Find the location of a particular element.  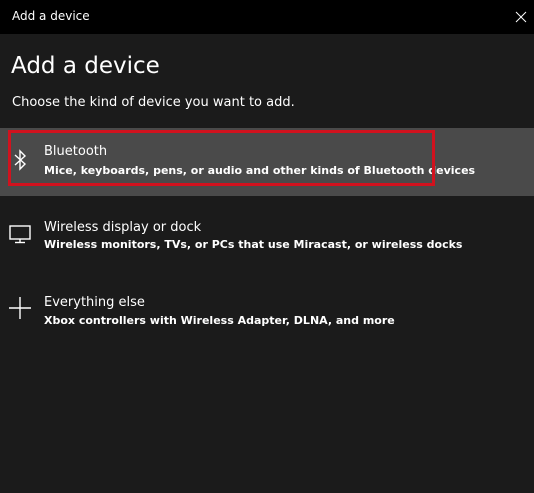

close-button is located at coordinates (521, 17).